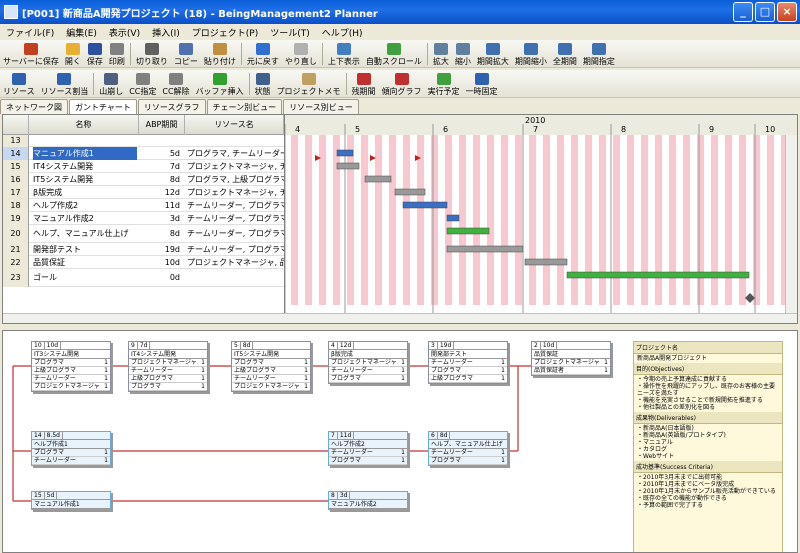 Image resolution: width=800 pixels, height=553 pixels. What do you see at coordinates (143, 141) in the screenshot?
I see `table-row: 13` at bounding box center [143, 141].